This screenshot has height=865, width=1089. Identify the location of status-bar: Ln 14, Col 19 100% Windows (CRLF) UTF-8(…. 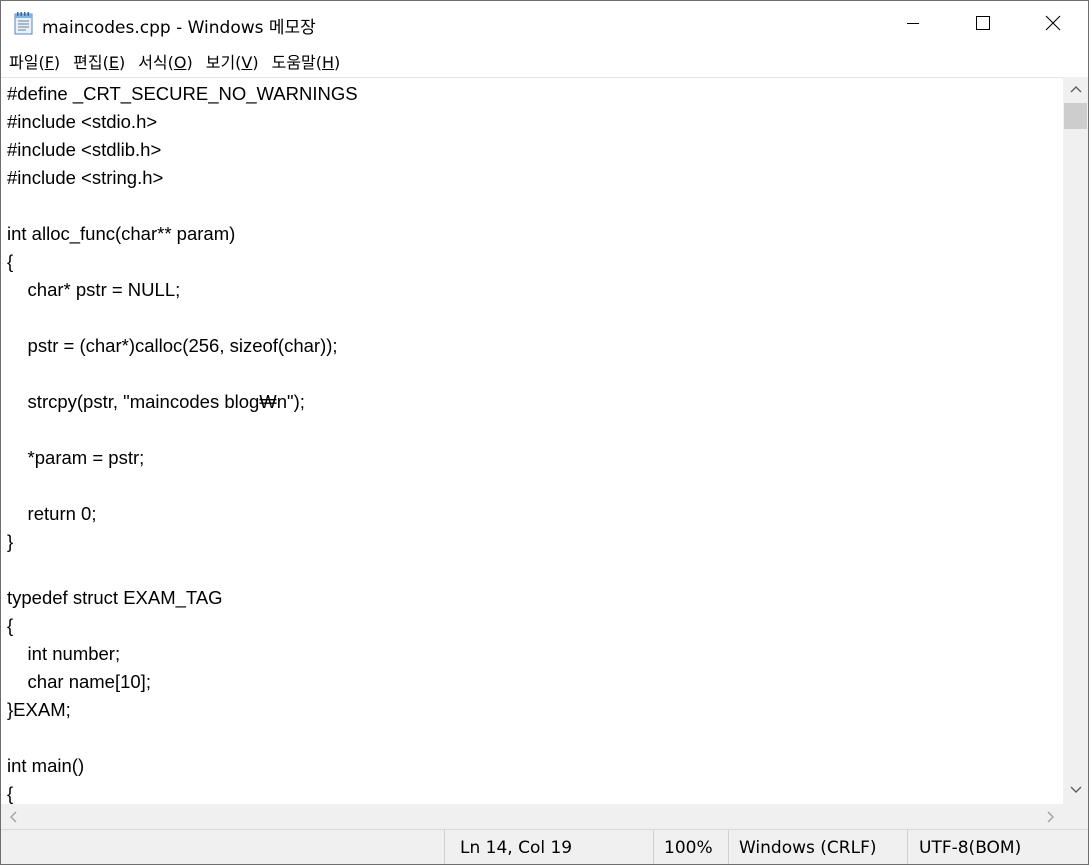
(544, 846).